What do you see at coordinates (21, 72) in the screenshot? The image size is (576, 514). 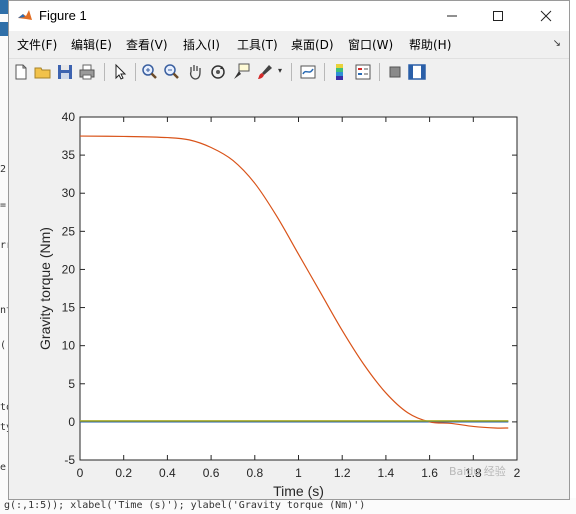 I see `new-figure-icon` at bounding box center [21, 72].